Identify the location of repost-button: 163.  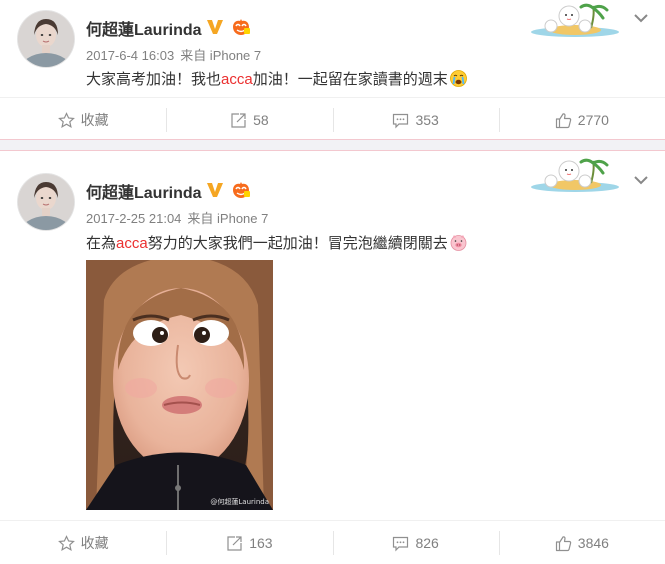
(249, 542).